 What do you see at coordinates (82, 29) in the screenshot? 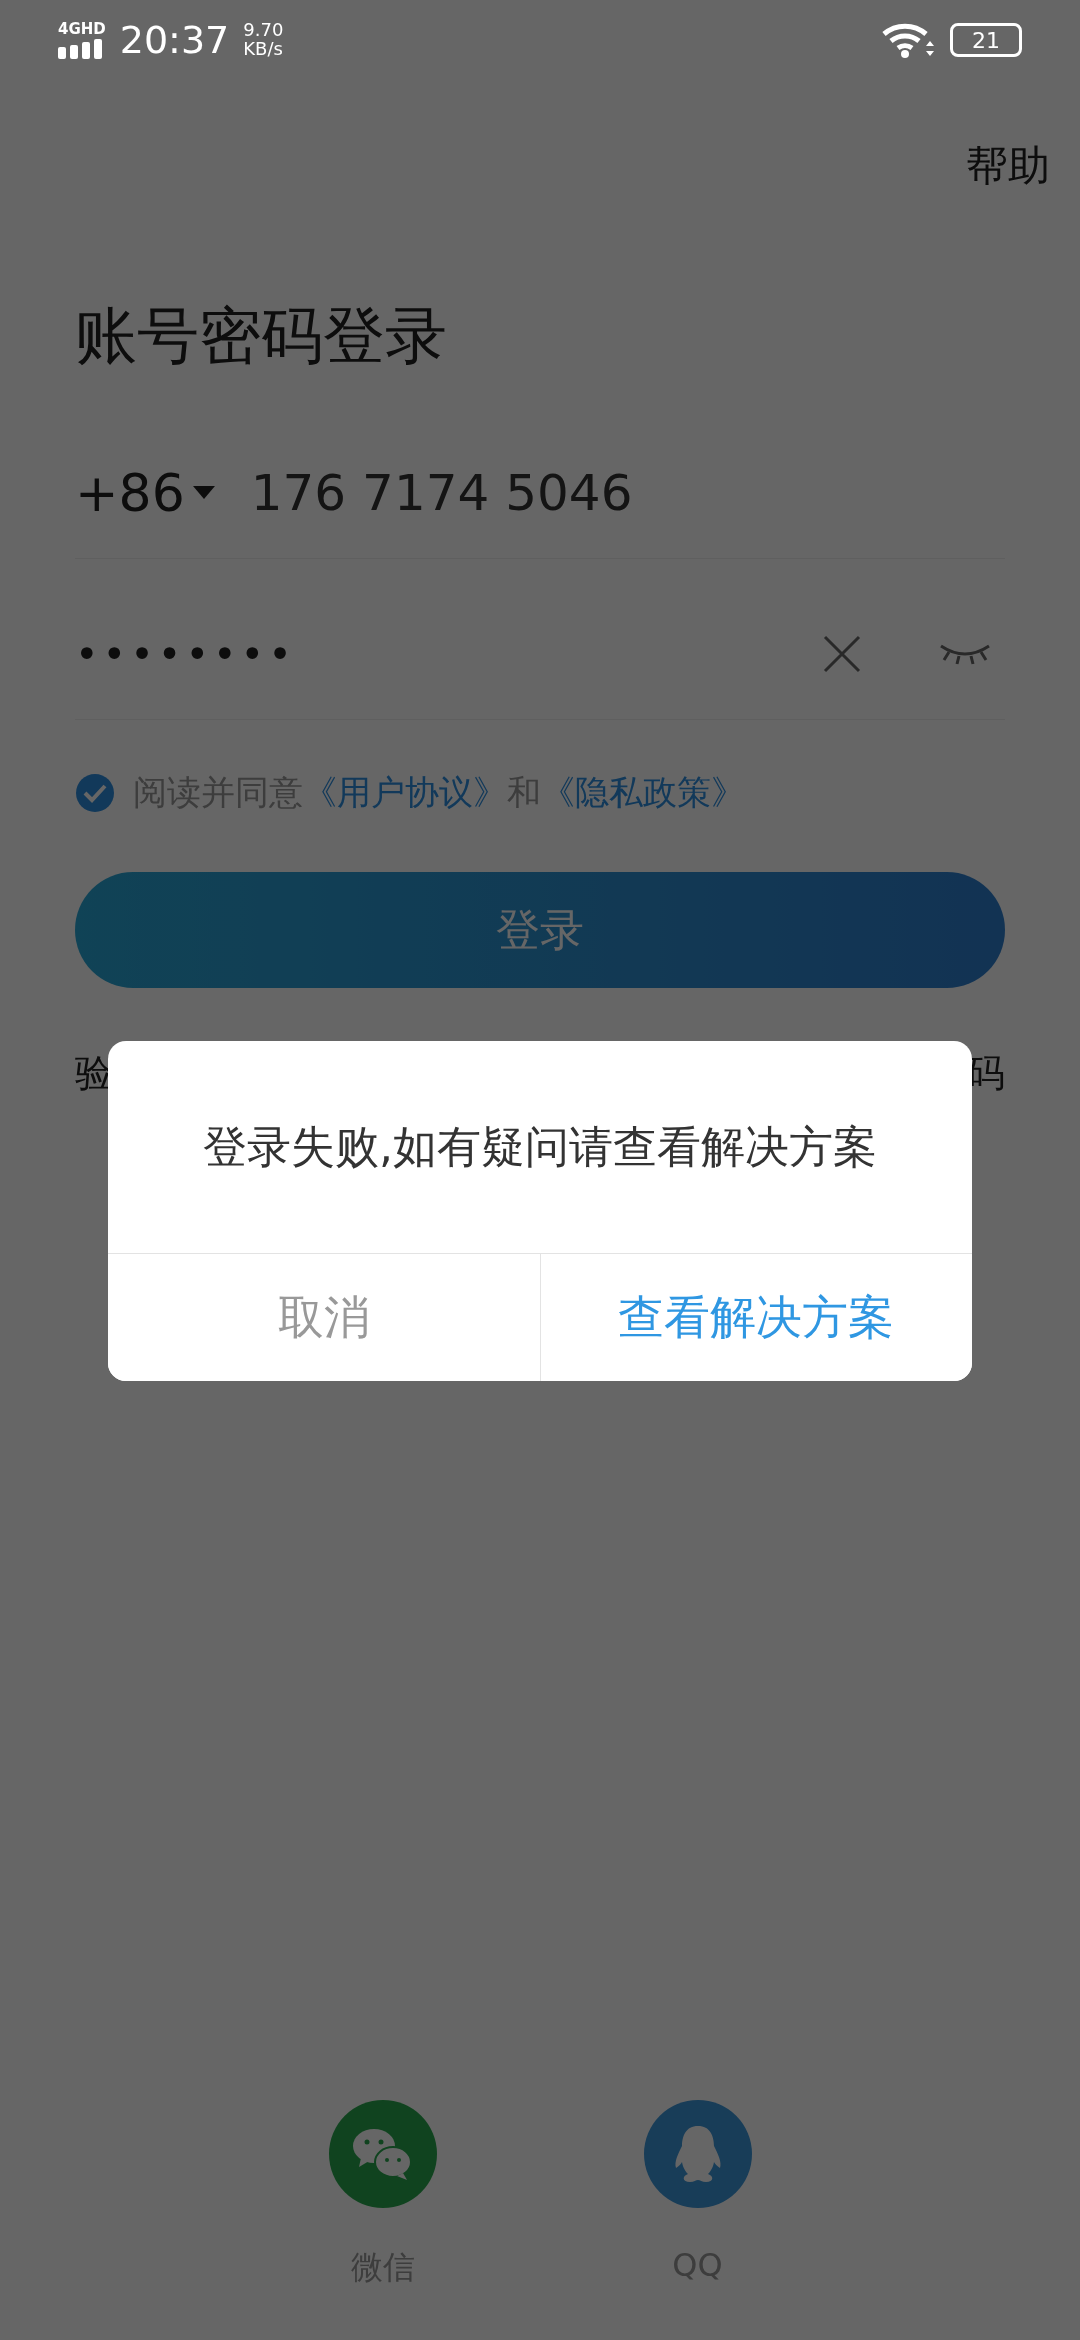
I see `network-label: 4GHD` at bounding box center [82, 29].